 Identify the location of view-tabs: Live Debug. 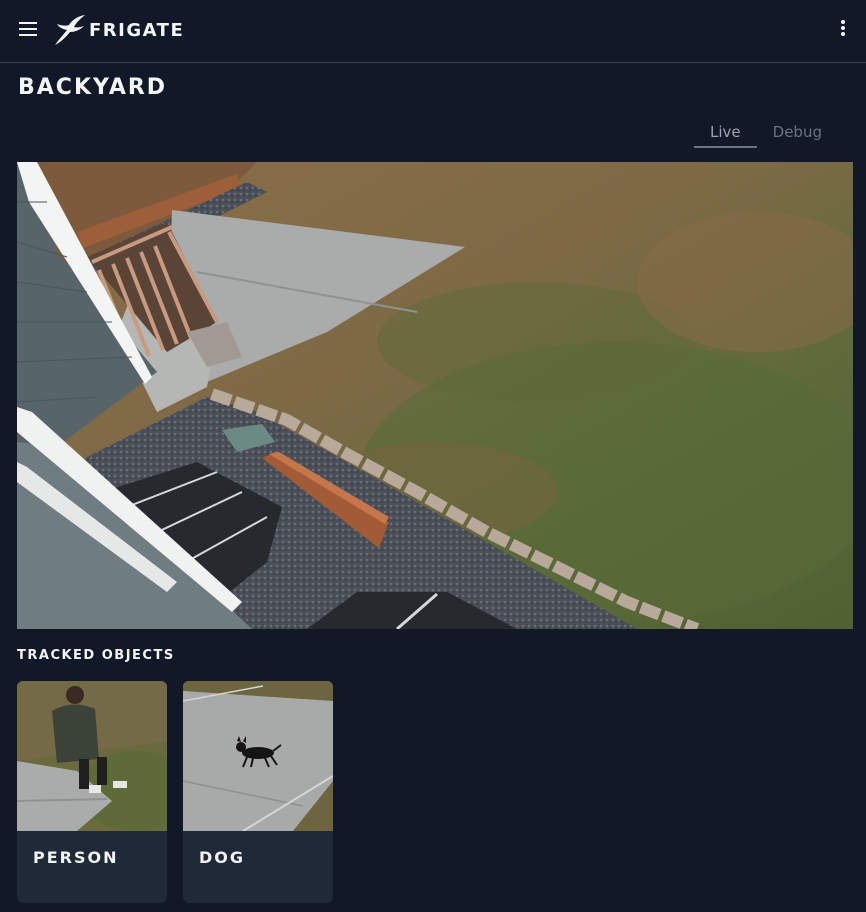
(766, 135).